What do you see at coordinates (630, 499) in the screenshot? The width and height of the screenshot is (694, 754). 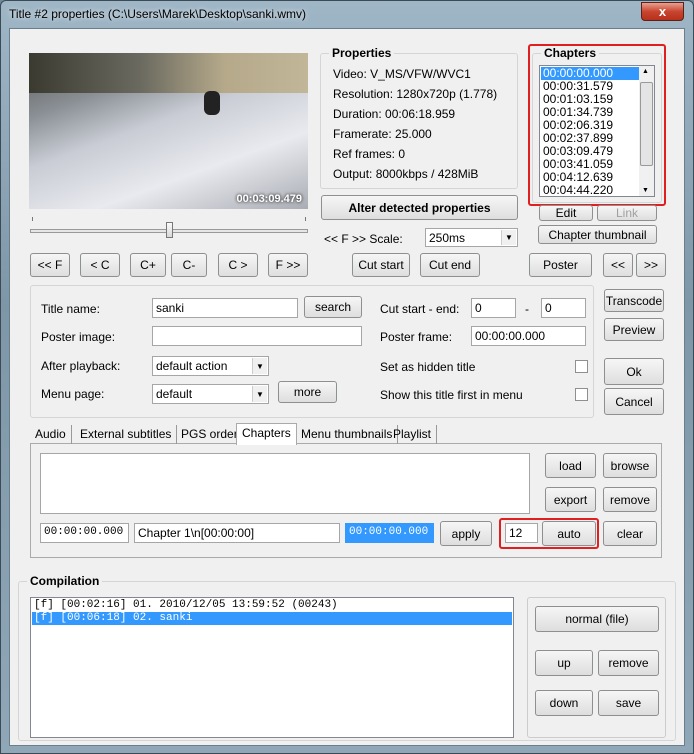 I see `remove-chapters-button: remove` at bounding box center [630, 499].